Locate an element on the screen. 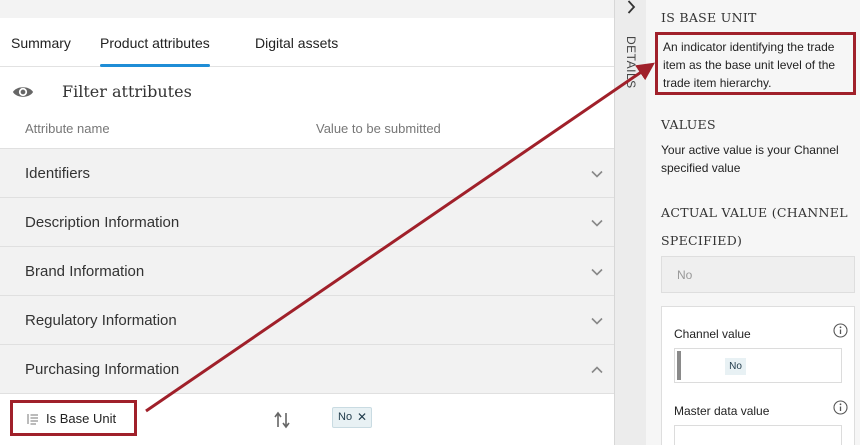 This screenshot has height=445, width=860. value-chip: No ✕ is located at coordinates (352, 417).